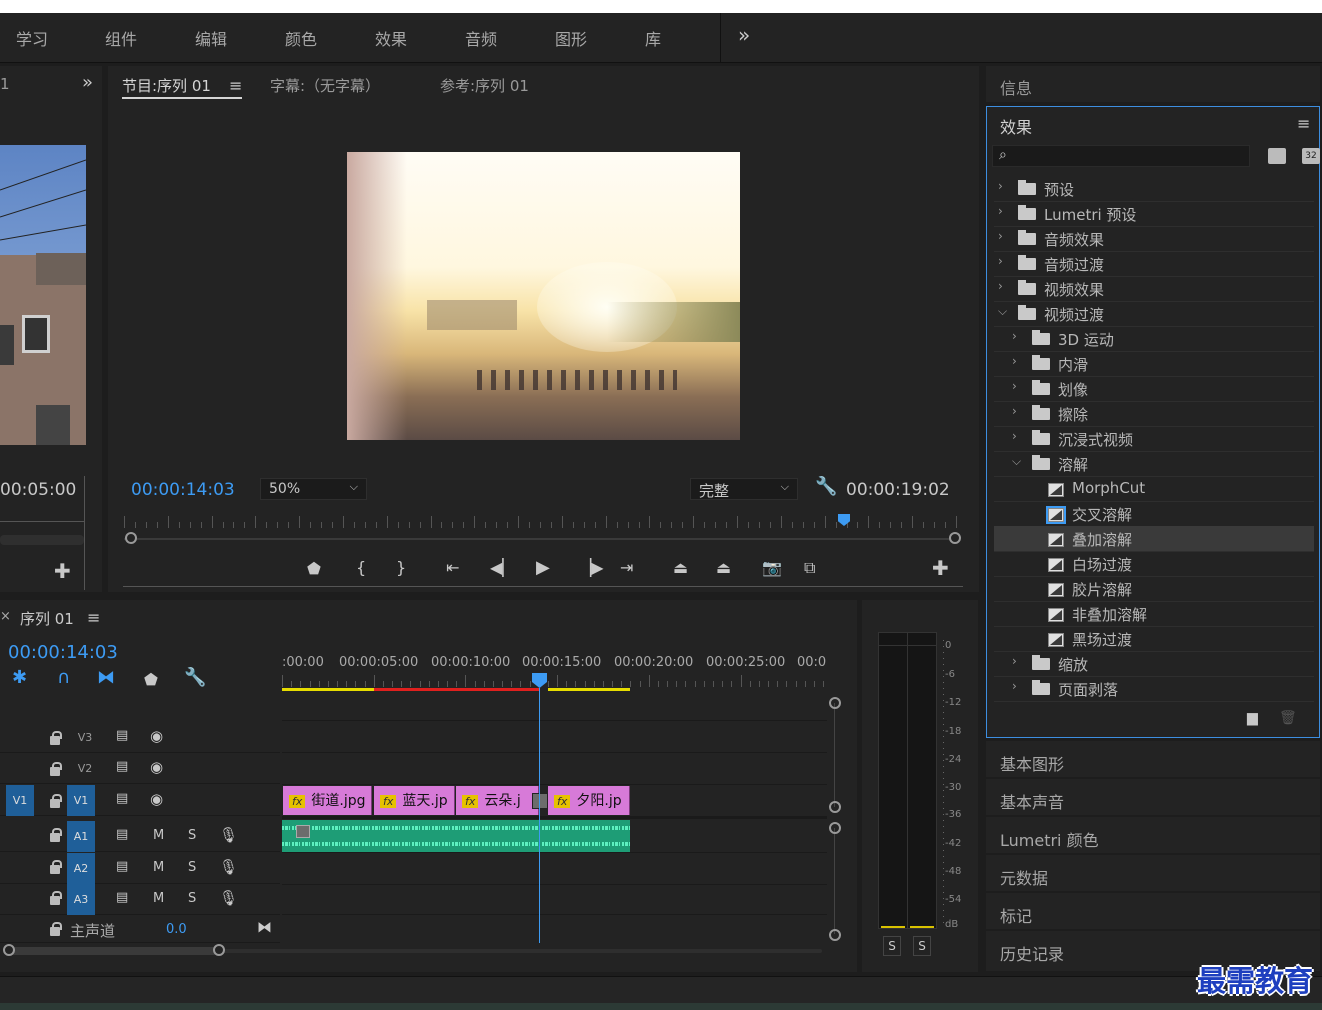  Describe the element at coordinates (922, 946) in the screenshot. I see `solo-right-button: S` at that location.